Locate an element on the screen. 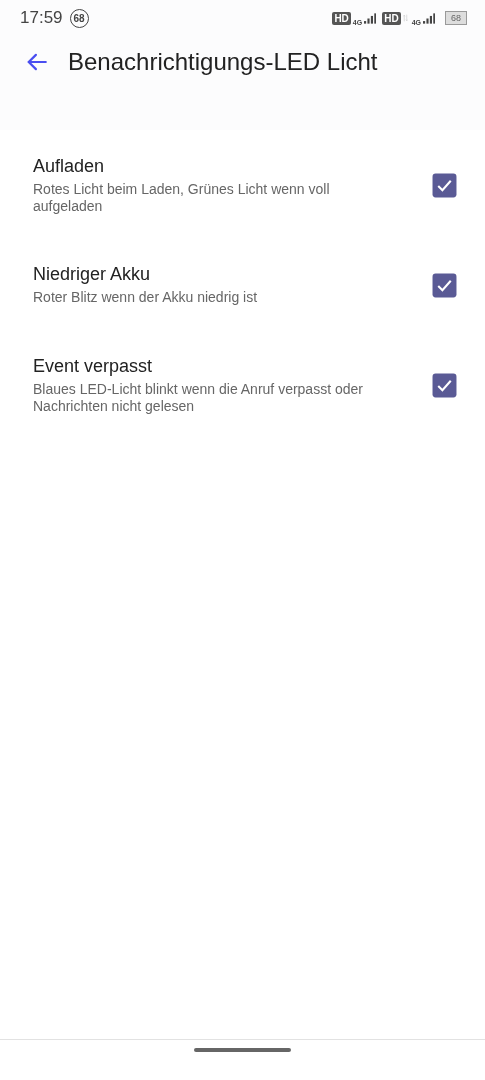 Image resolution: width=485 pixels, height=1080 pixels. setting-title: Aufladen is located at coordinates (69, 166).